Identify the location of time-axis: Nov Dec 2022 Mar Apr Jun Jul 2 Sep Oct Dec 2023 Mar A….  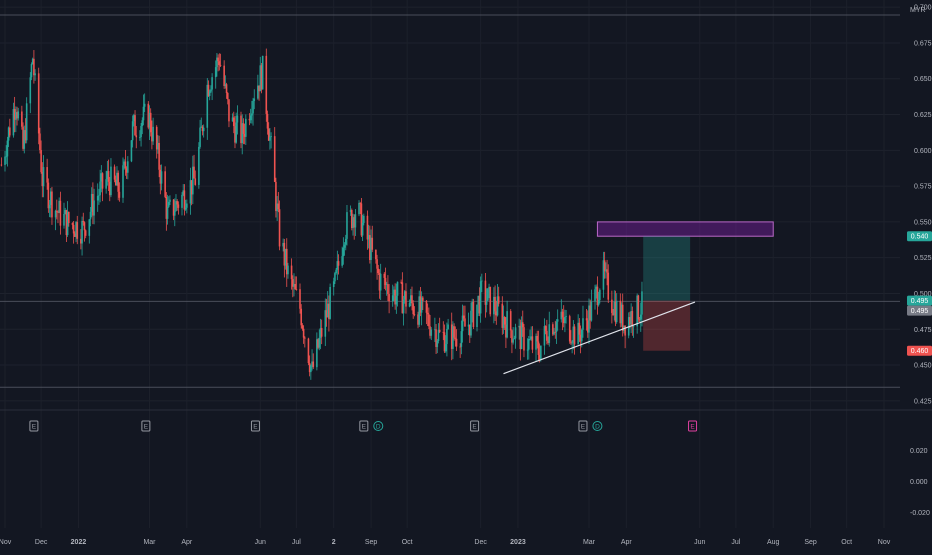
(445, 542).